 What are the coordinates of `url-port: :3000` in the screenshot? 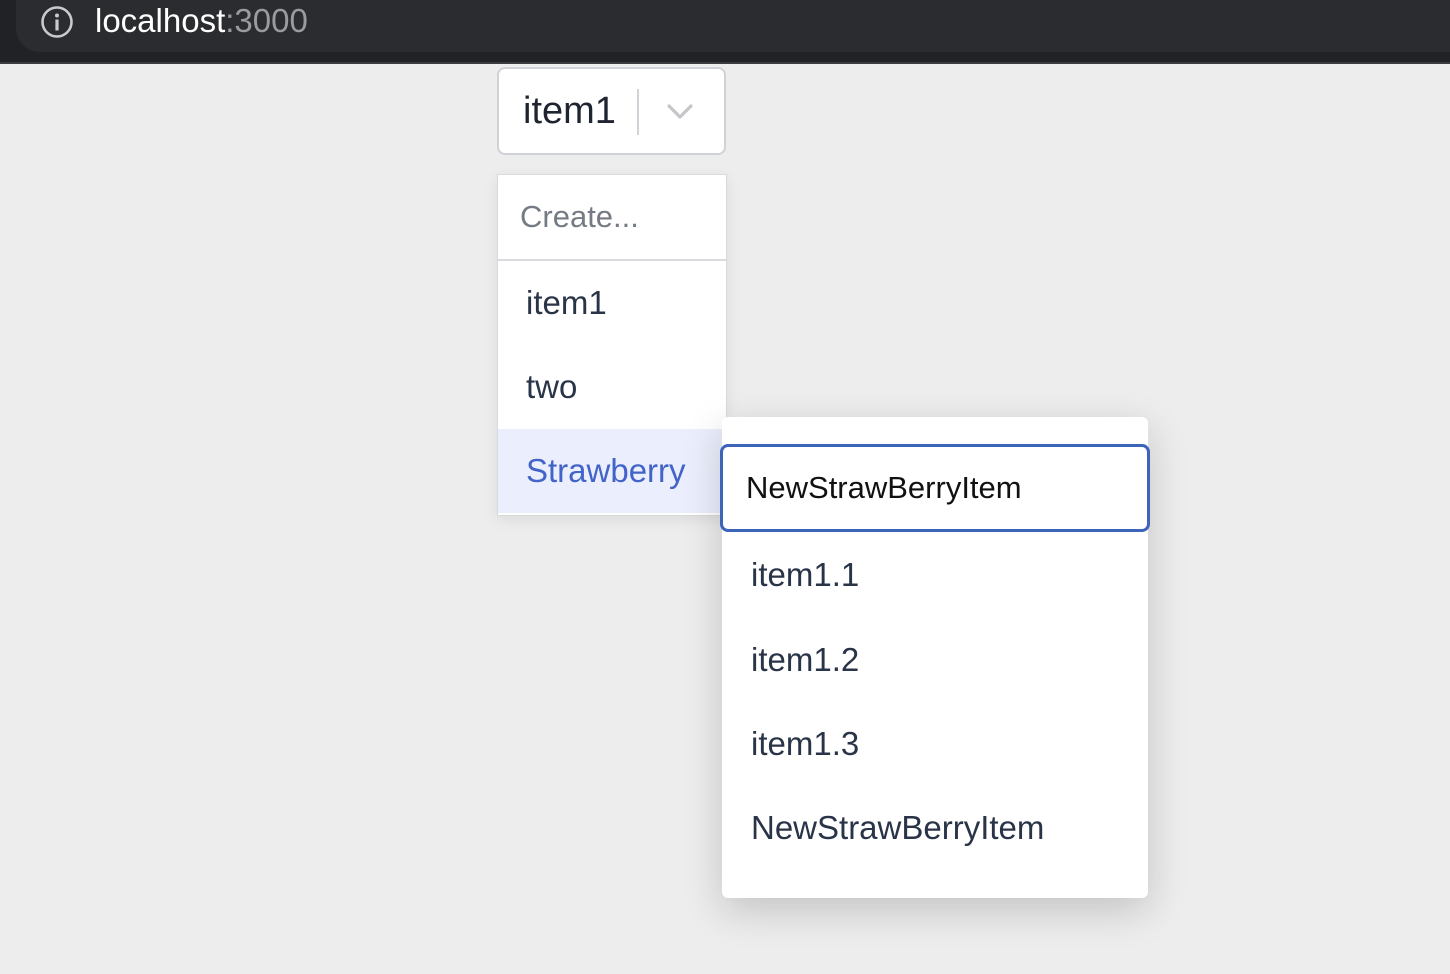 It's located at (266, 20).